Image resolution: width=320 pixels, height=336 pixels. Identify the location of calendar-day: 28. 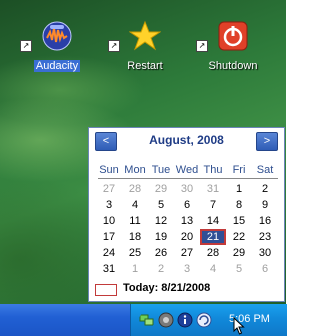
(213, 253).